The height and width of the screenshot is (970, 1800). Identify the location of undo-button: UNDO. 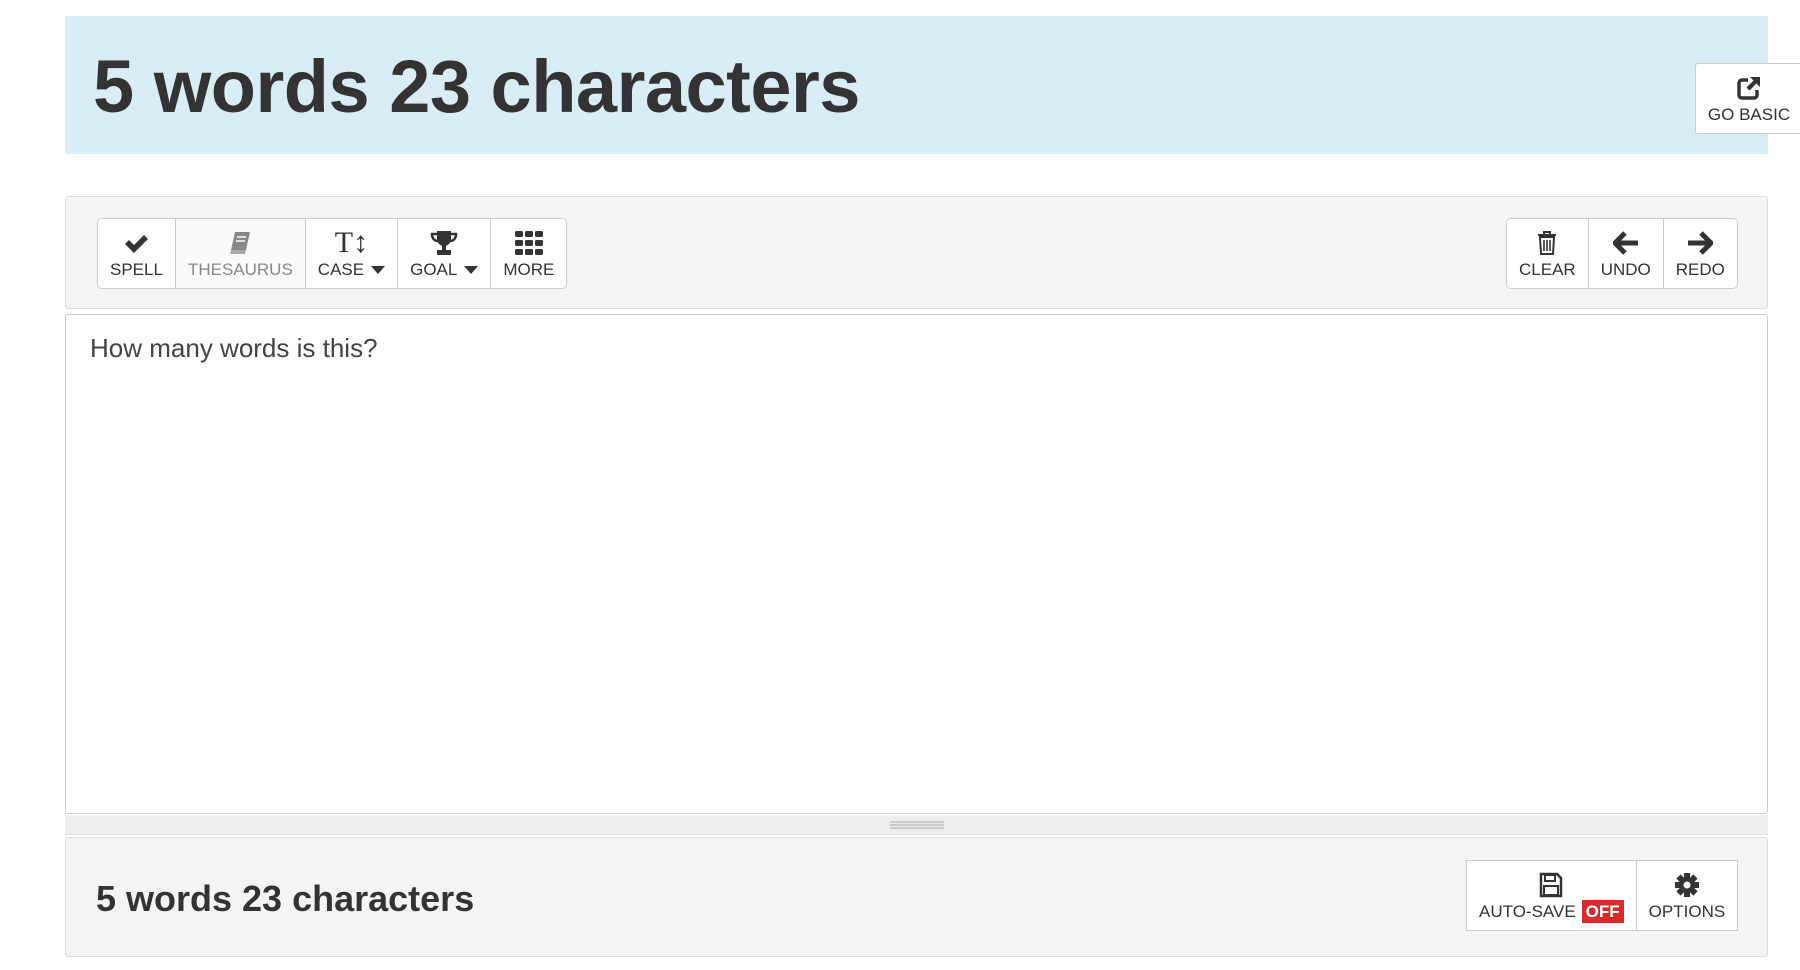
(1625, 253).